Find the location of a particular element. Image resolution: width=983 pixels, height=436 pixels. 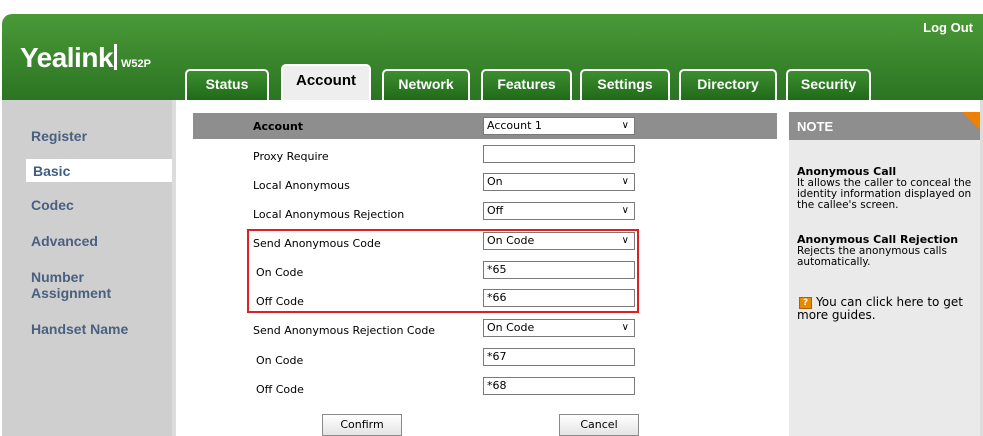

rejection-on-code-label: On Code is located at coordinates (280, 360).